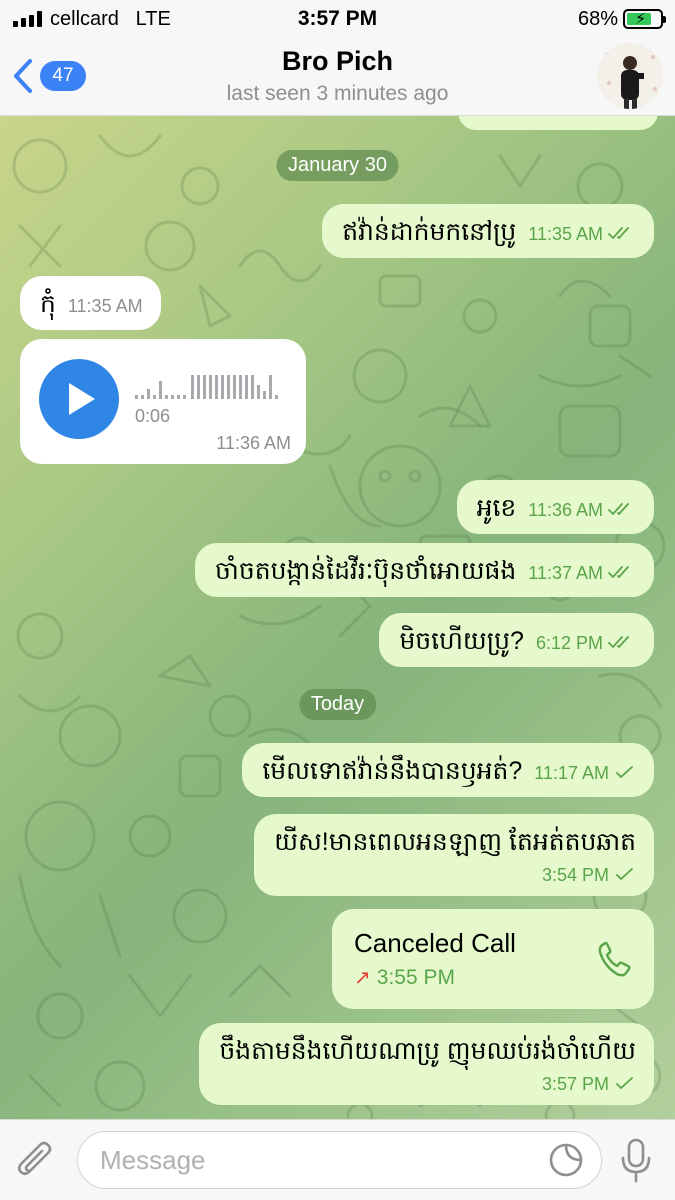 The height and width of the screenshot is (1200, 675). I want to click on avatar-photo, so click(630, 76).